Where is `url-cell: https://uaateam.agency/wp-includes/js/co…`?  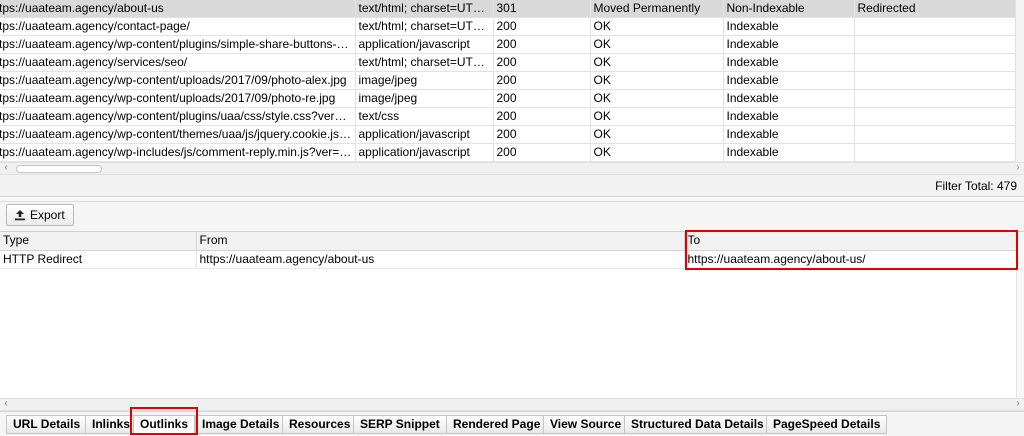
url-cell: https://uaateam.agency/wp-includes/js/co… is located at coordinates (178, 152).